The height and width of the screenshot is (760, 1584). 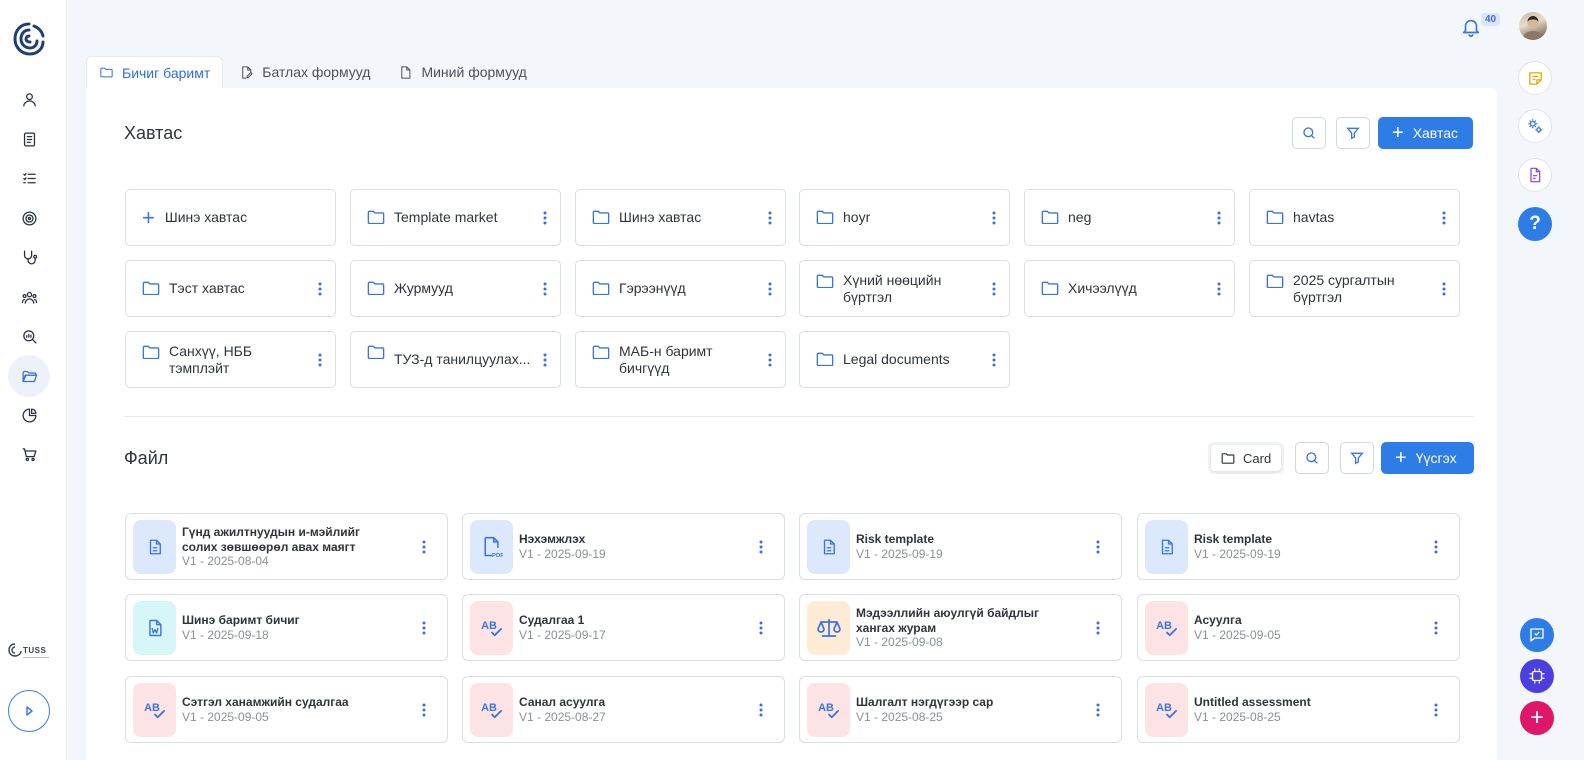 What do you see at coordinates (230, 217) in the screenshot?
I see `new-folder-card: + Шинэ хавтас` at bounding box center [230, 217].